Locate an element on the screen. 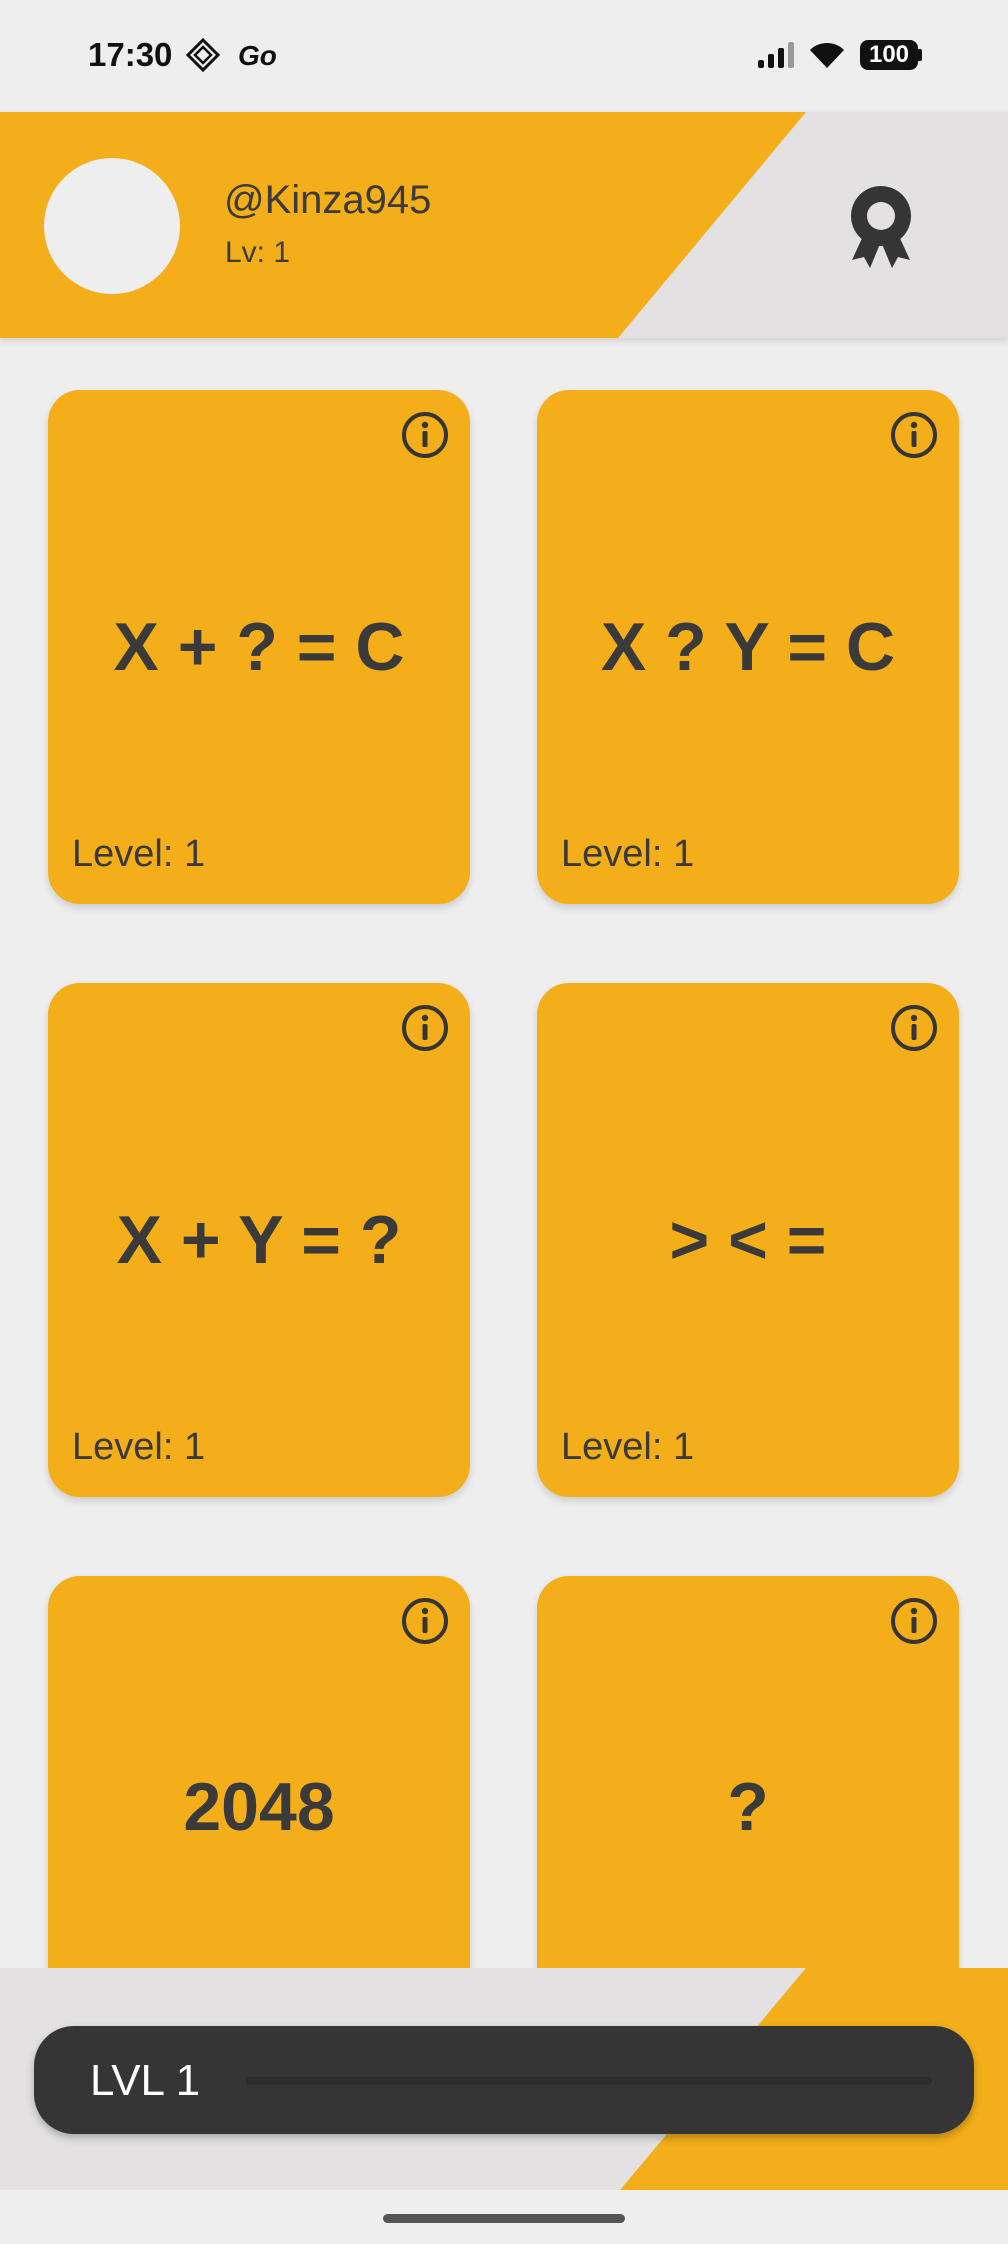 This screenshot has width=1008, height=2244. user-level: Lv: 1 is located at coordinates (258, 252).